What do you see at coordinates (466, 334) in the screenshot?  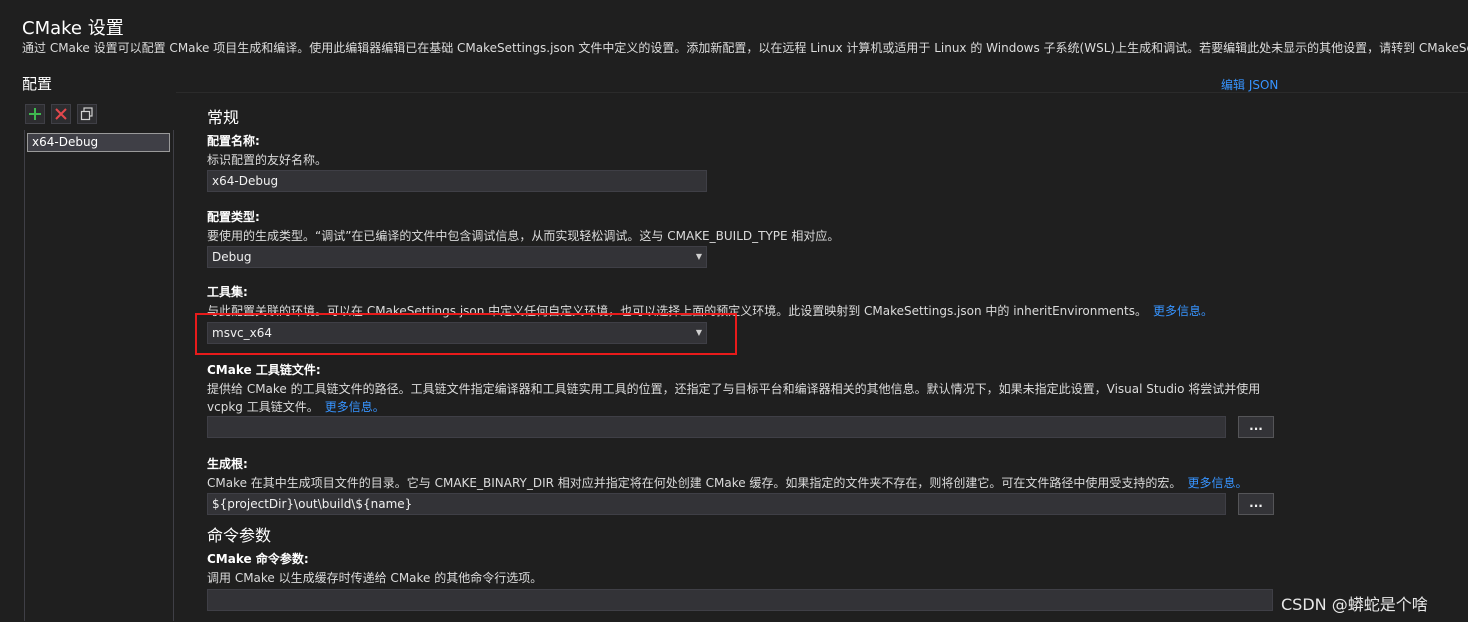 I see `highlight-box` at bounding box center [466, 334].